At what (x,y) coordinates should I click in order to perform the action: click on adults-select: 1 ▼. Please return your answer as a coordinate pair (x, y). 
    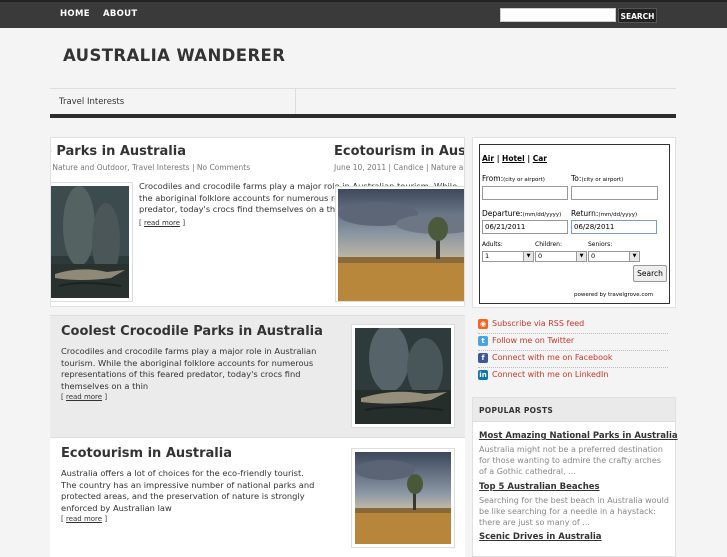
    Looking at the image, I should click on (508, 256).